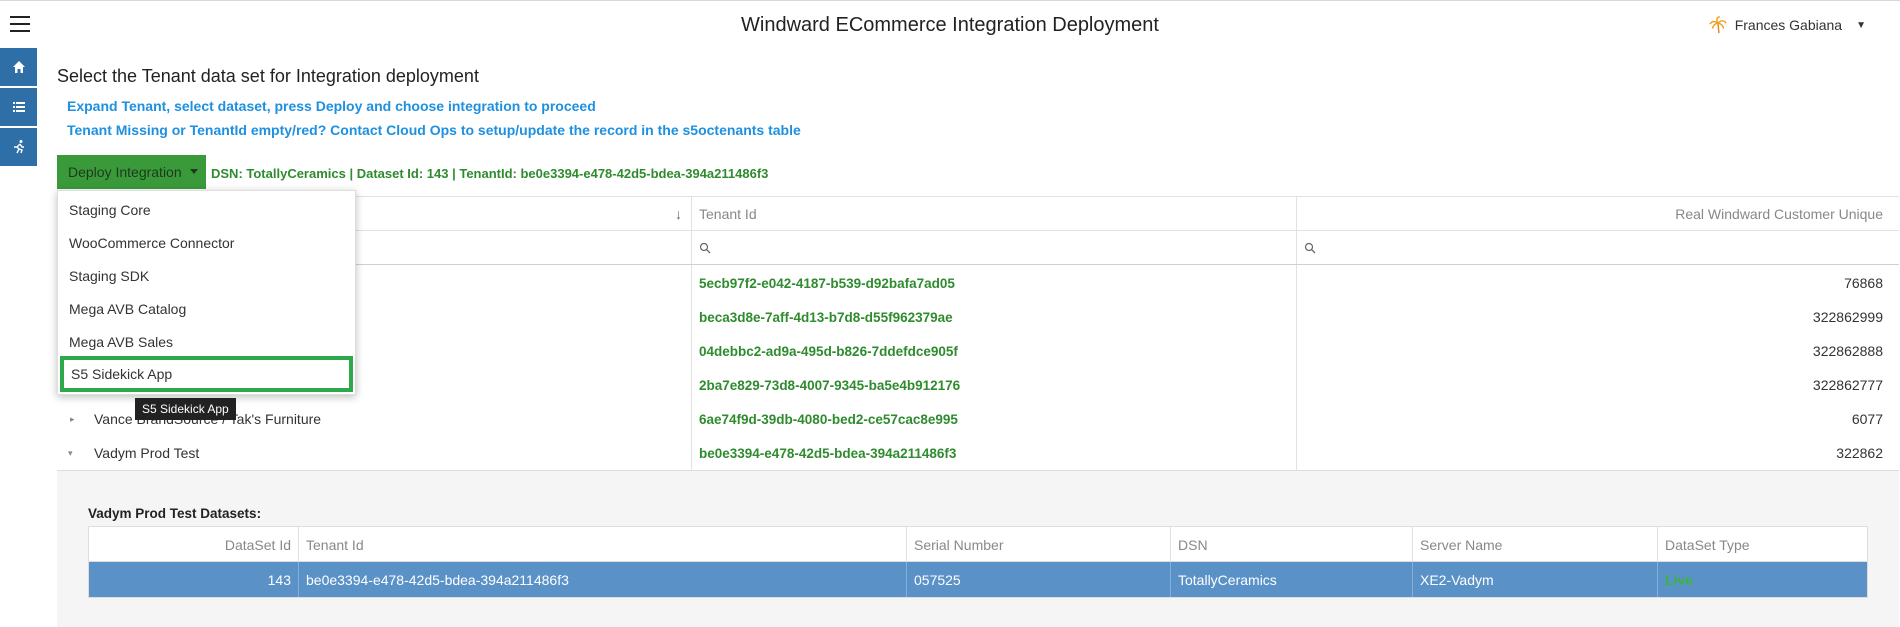 This screenshot has width=1900, height=627. Describe the element at coordinates (1717, 25) in the screenshot. I see `palm-tree-icon` at that location.